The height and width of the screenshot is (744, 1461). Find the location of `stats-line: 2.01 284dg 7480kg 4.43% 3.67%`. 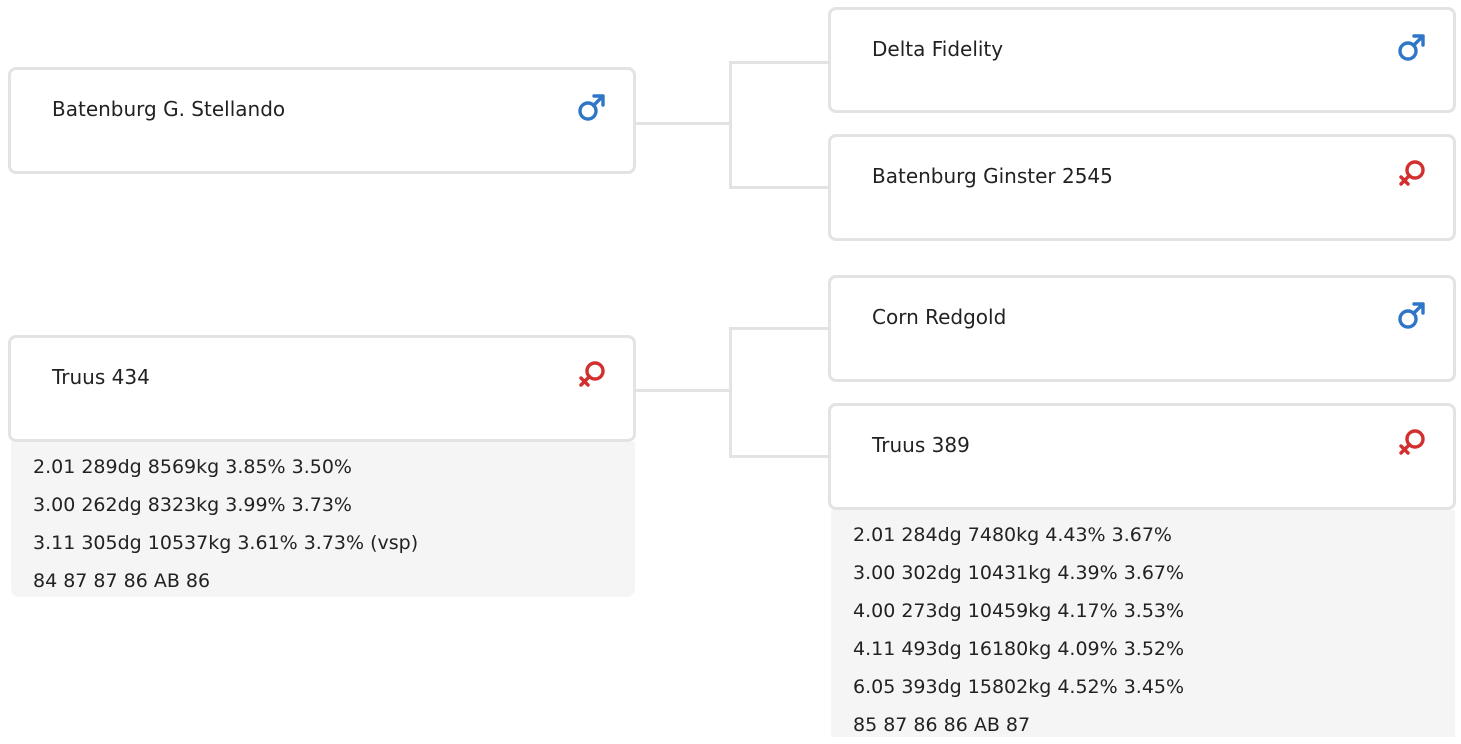

stats-line: 2.01 284dg 7480kg 4.43% 3.67% is located at coordinates (1012, 535).